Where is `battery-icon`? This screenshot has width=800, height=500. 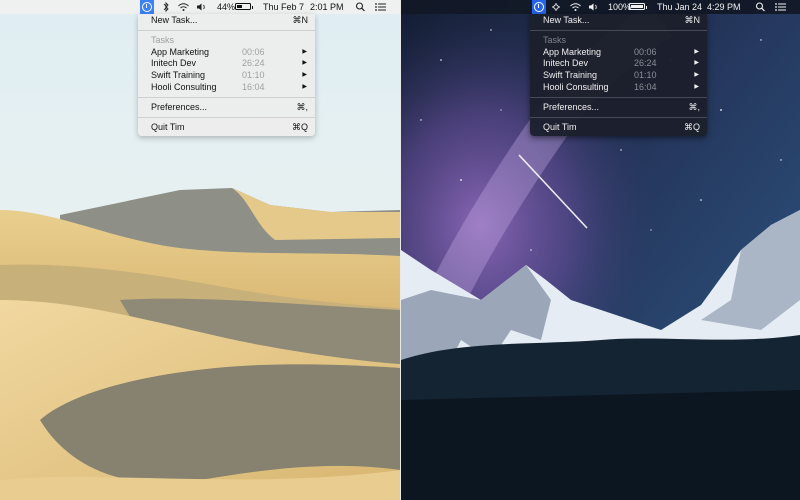
battery-icon is located at coordinates (244, 6).